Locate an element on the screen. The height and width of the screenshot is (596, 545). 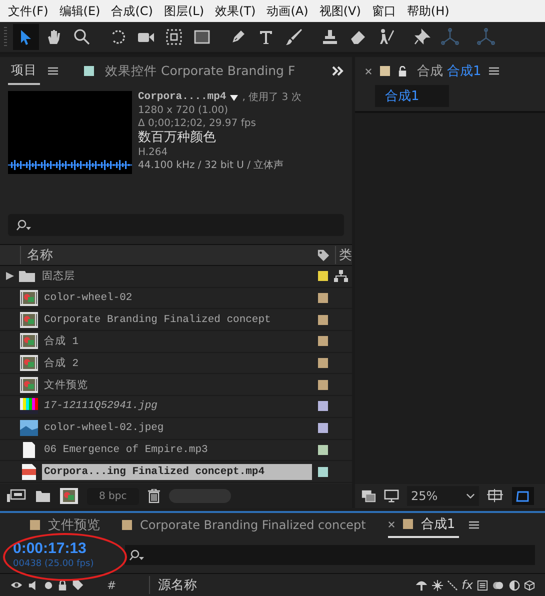
frame-count: 00438 (25.00 fps) is located at coordinates (54, 564).